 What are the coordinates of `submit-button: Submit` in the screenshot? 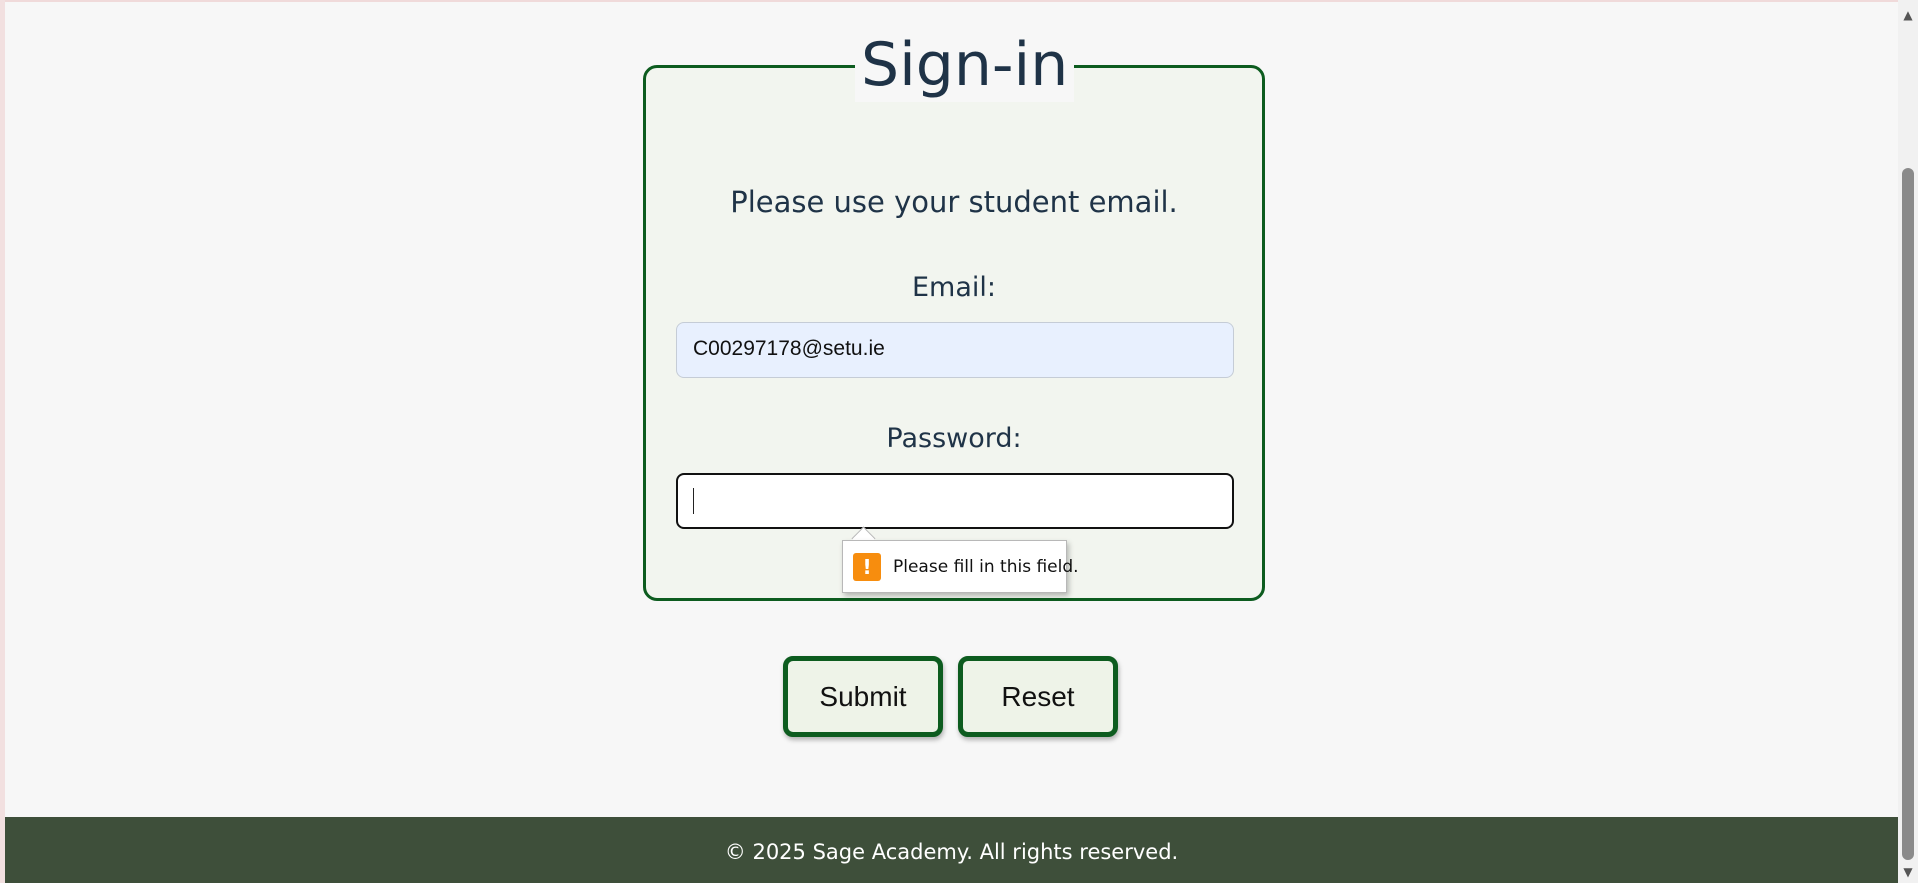 It's located at (863, 696).